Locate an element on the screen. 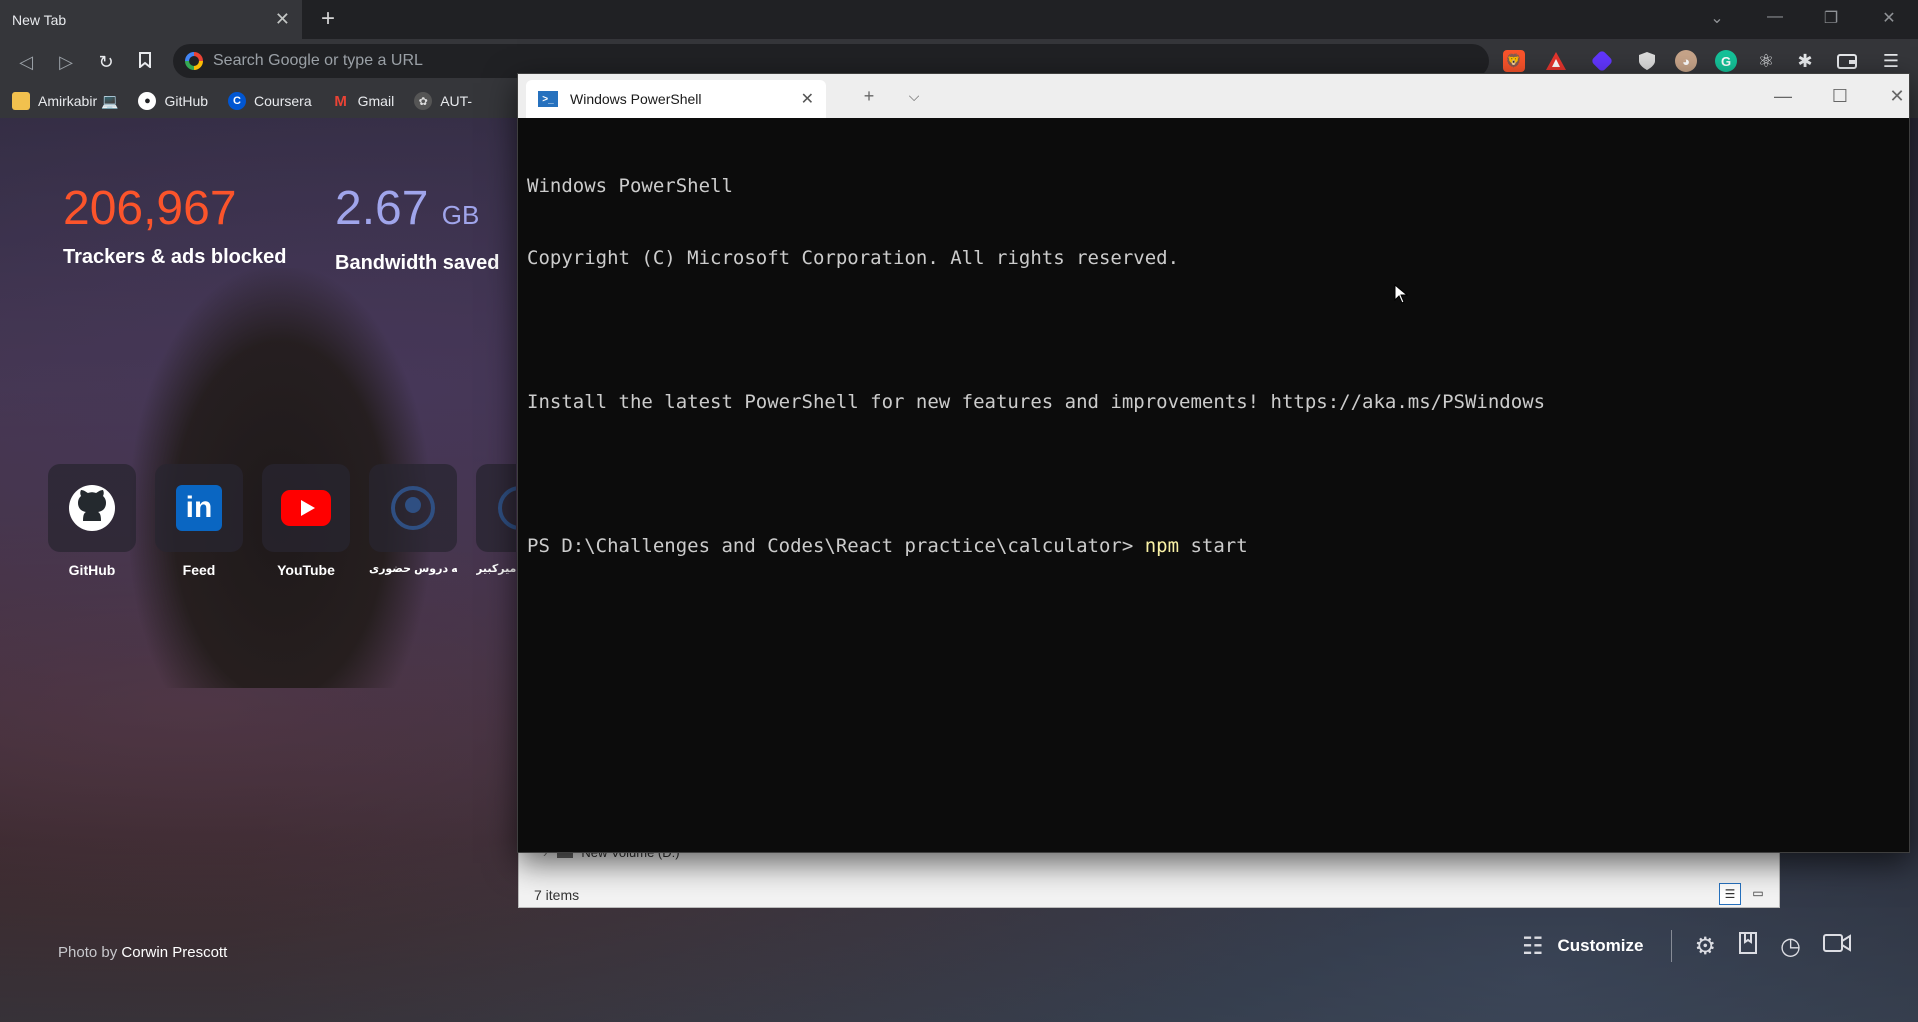 Image resolution: width=1918 pixels, height=1022 pixels. bookmark-gmail: M Gmail is located at coordinates (363, 101).